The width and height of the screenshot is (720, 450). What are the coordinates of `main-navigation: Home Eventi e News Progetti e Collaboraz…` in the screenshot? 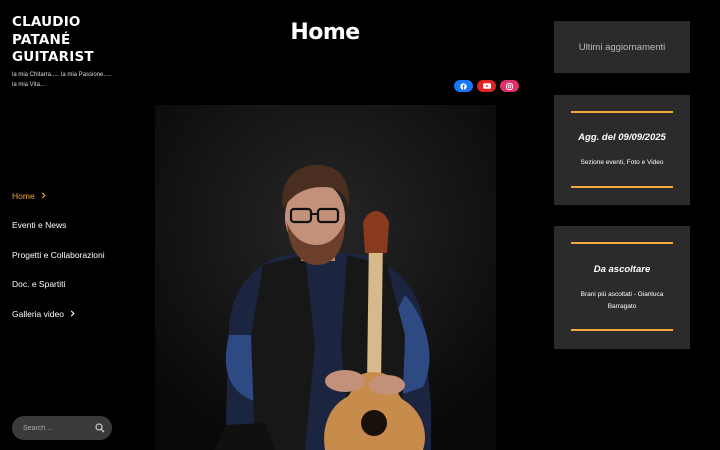 It's located at (58, 263).